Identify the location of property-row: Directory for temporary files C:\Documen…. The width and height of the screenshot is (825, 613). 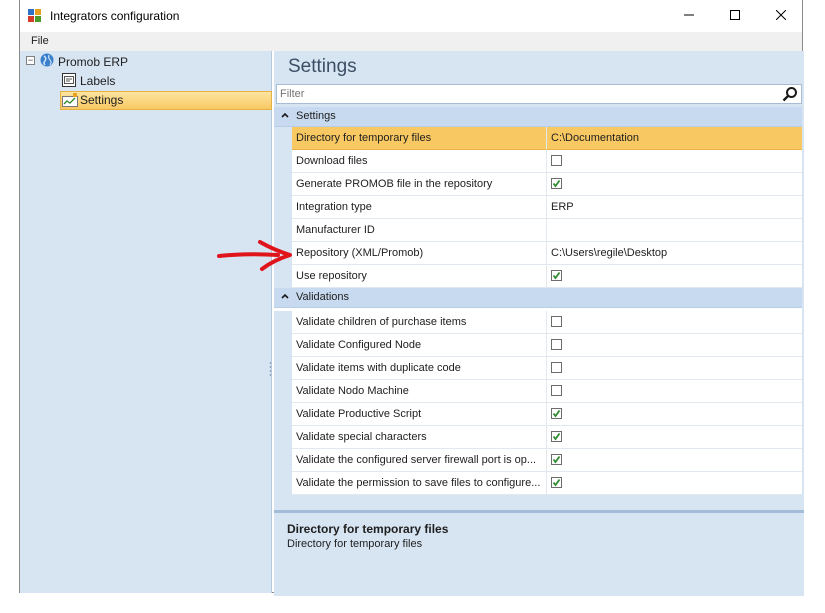
(538, 138).